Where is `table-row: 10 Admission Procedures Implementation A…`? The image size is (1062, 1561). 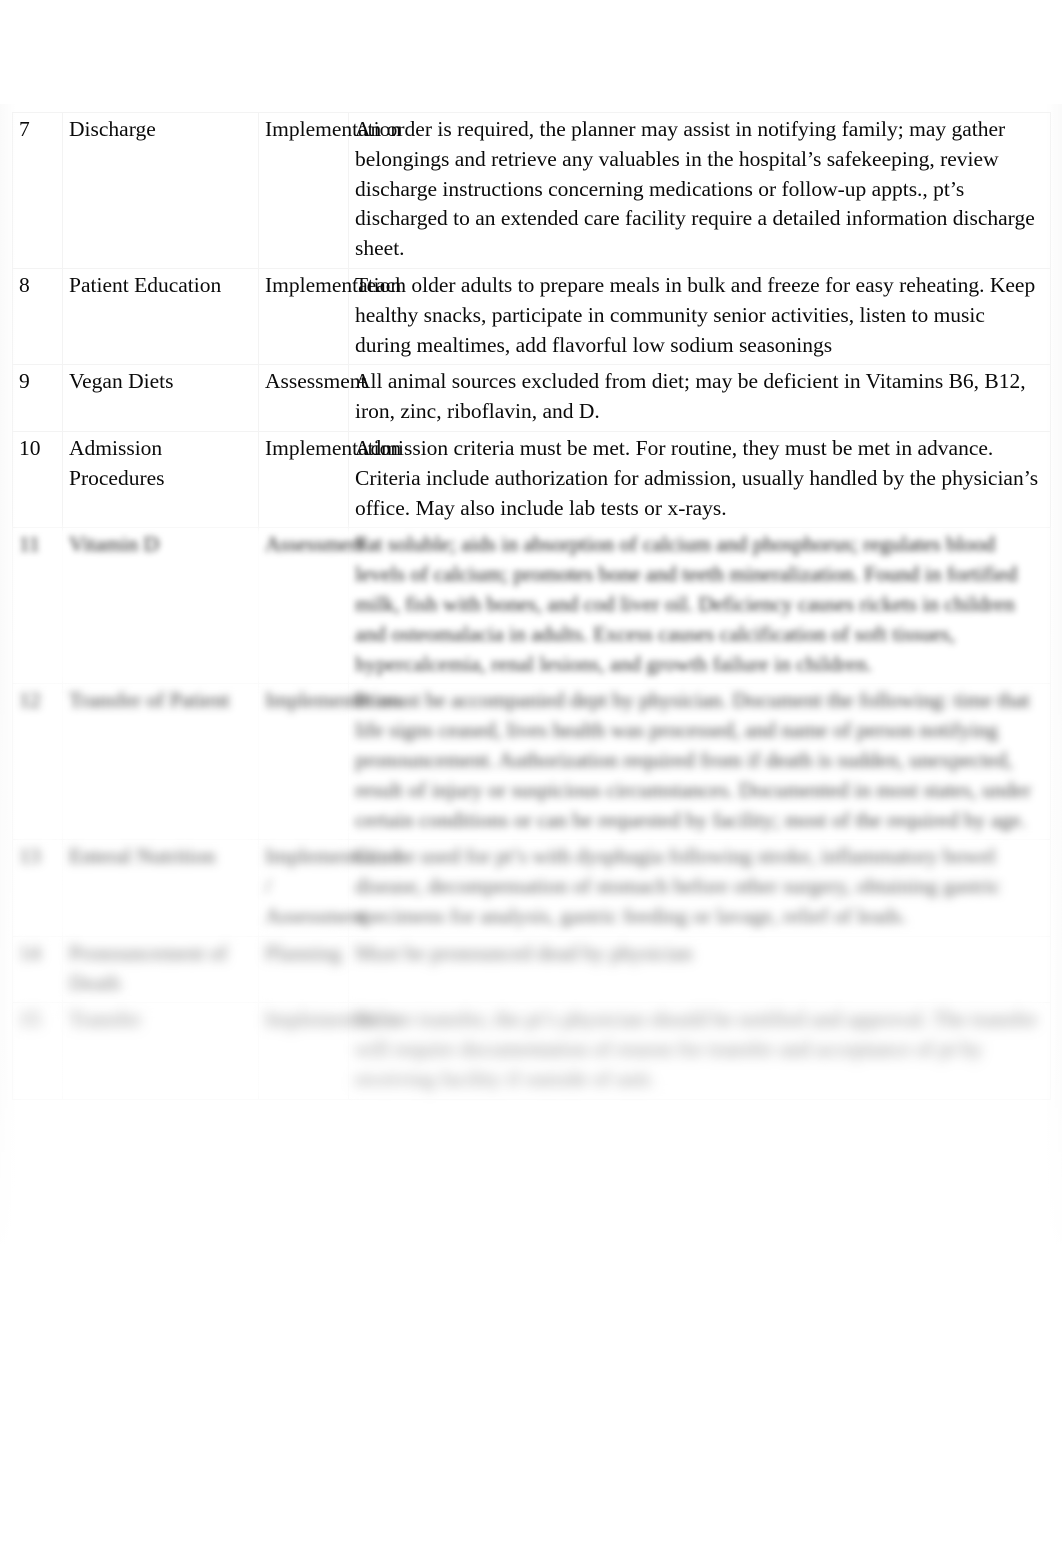 table-row: 10 Admission Procedures Implementation A… is located at coordinates (531, 479).